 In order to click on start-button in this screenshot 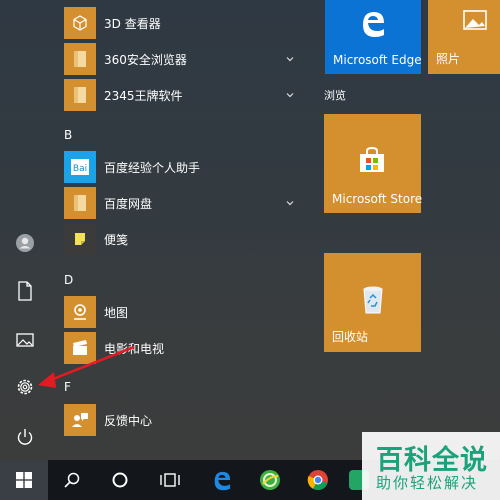, I will do `click(24, 480)`.